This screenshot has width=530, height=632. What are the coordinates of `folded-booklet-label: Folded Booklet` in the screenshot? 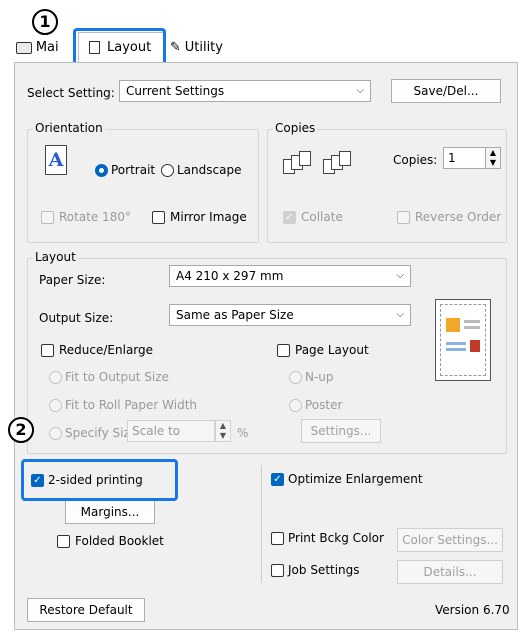 It's located at (119, 541).